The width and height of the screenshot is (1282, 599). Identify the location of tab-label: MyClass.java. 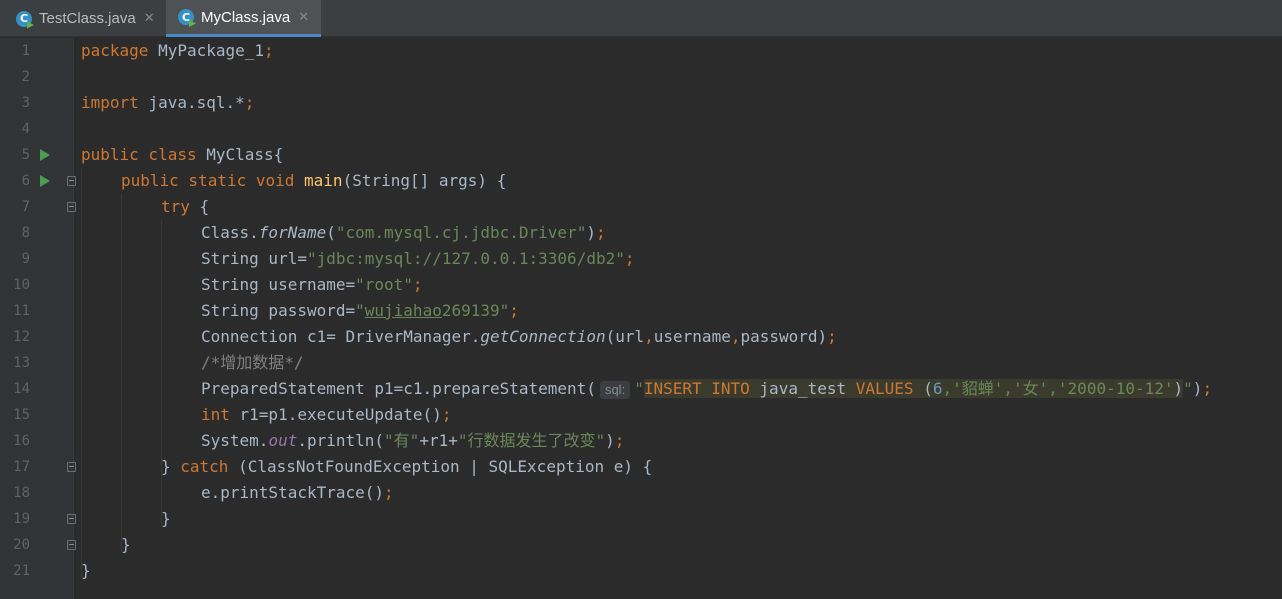
(246, 17).